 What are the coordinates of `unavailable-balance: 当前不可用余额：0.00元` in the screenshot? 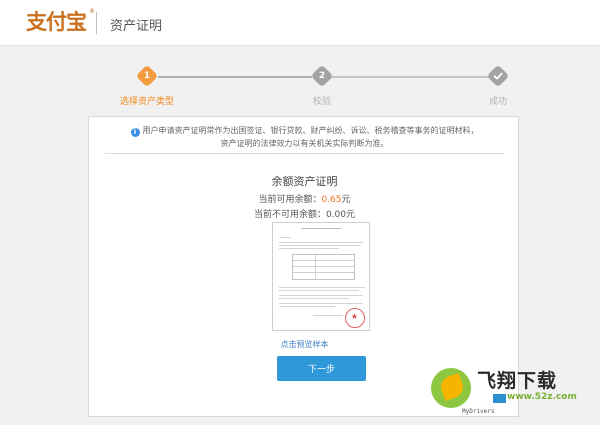 It's located at (304, 213).